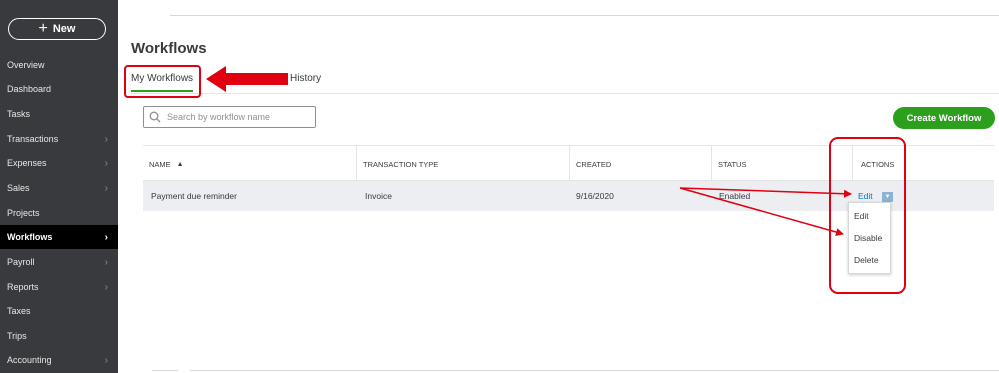 This screenshot has height=373, width=999. What do you see at coordinates (21, 262) in the screenshot?
I see `sidebar-item-label: Payroll` at bounding box center [21, 262].